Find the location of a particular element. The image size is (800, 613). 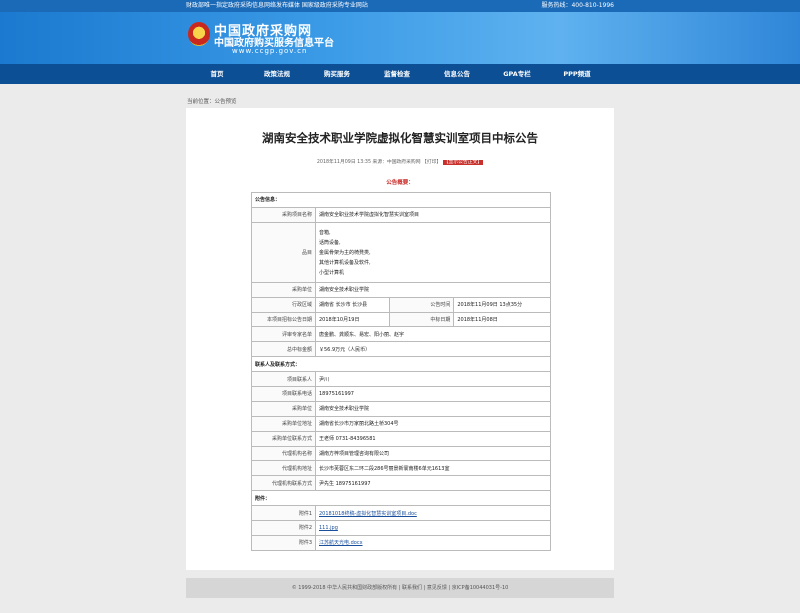

table-row: 本项目招标公告日期 2018年10月19日 中标日期 2018年11月08日 is located at coordinates (401, 319).